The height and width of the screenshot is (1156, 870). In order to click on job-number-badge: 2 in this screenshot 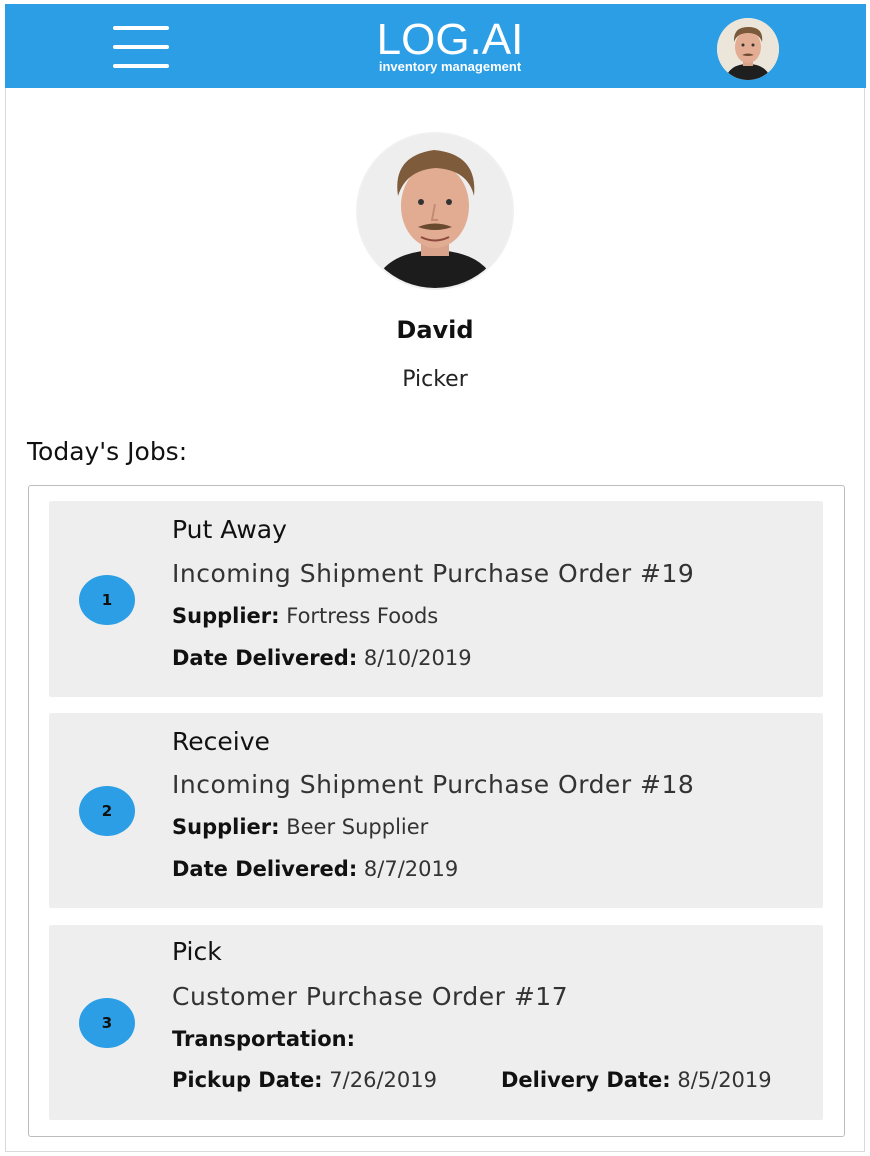, I will do `click(107, 811)`.